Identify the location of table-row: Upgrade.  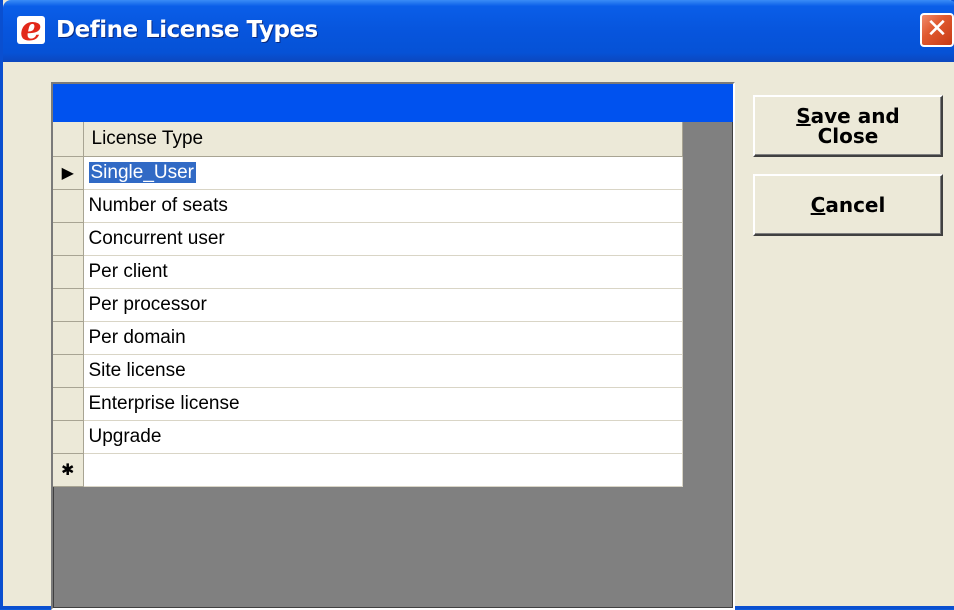
(368, 437).